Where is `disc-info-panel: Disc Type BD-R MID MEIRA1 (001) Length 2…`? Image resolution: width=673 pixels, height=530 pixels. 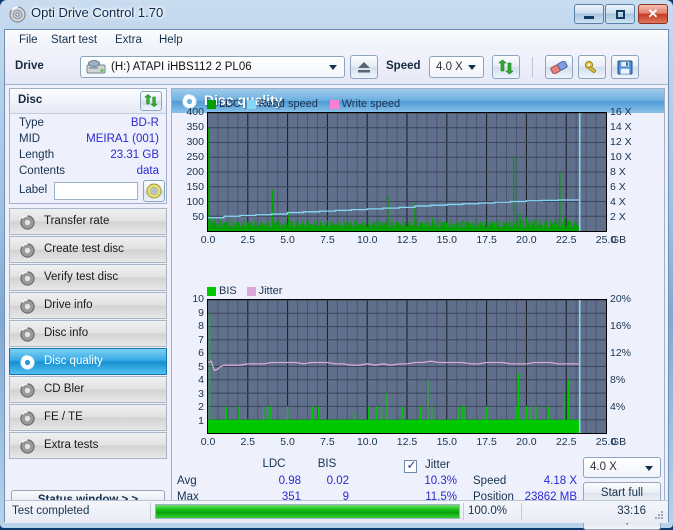 disc-info-panel: Disc Type BD-R MID MEIRA1 (001) Length 2… is located at coordinates (88, 146).